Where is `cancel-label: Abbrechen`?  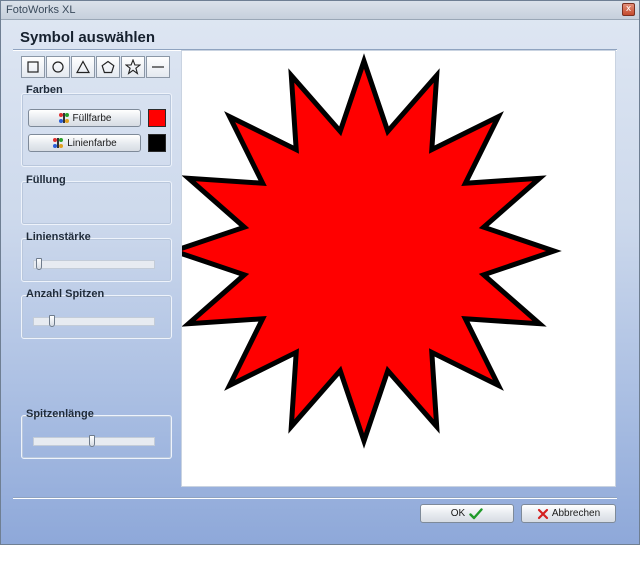
cancel-label: Abbrechen is located at coordinates (576, 513).